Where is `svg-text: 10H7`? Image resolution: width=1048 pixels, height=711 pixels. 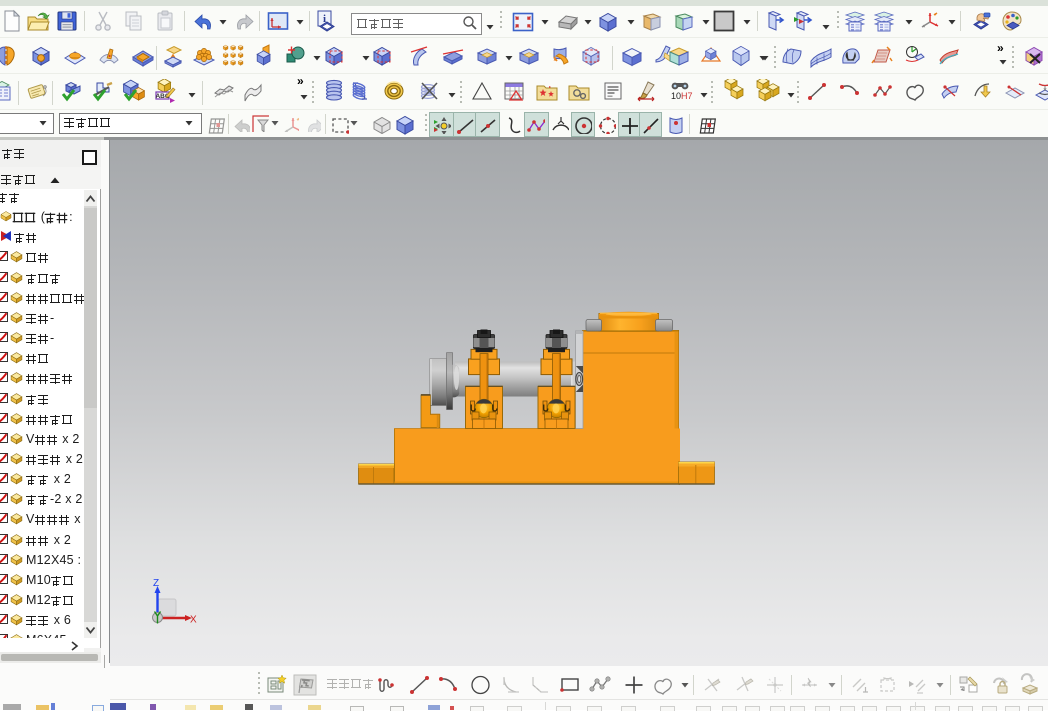 svg-text: 10H7 is located at coordinates (682, 96).